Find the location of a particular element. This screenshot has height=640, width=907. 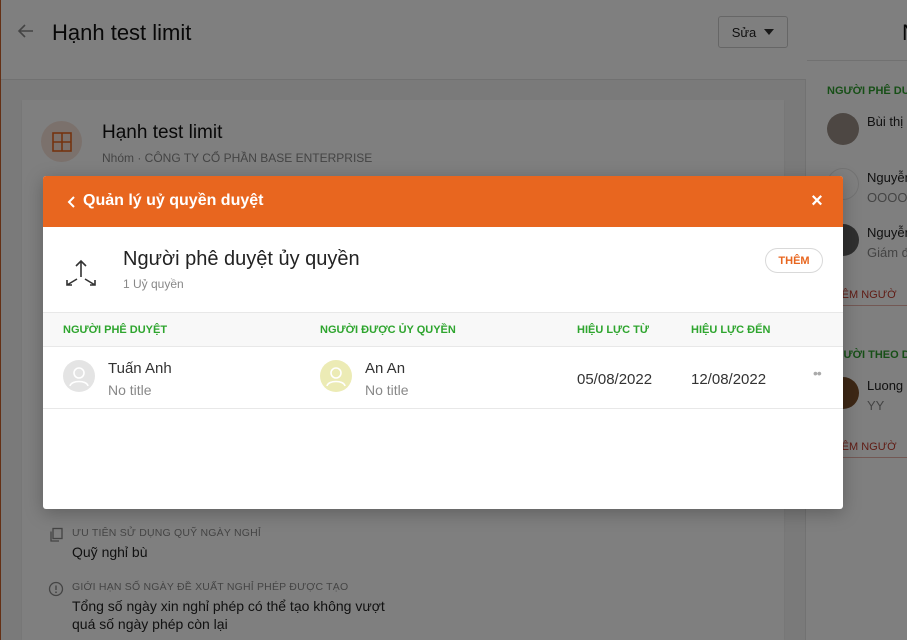

expand-arrows-icon is located at coordinates (81, 272).